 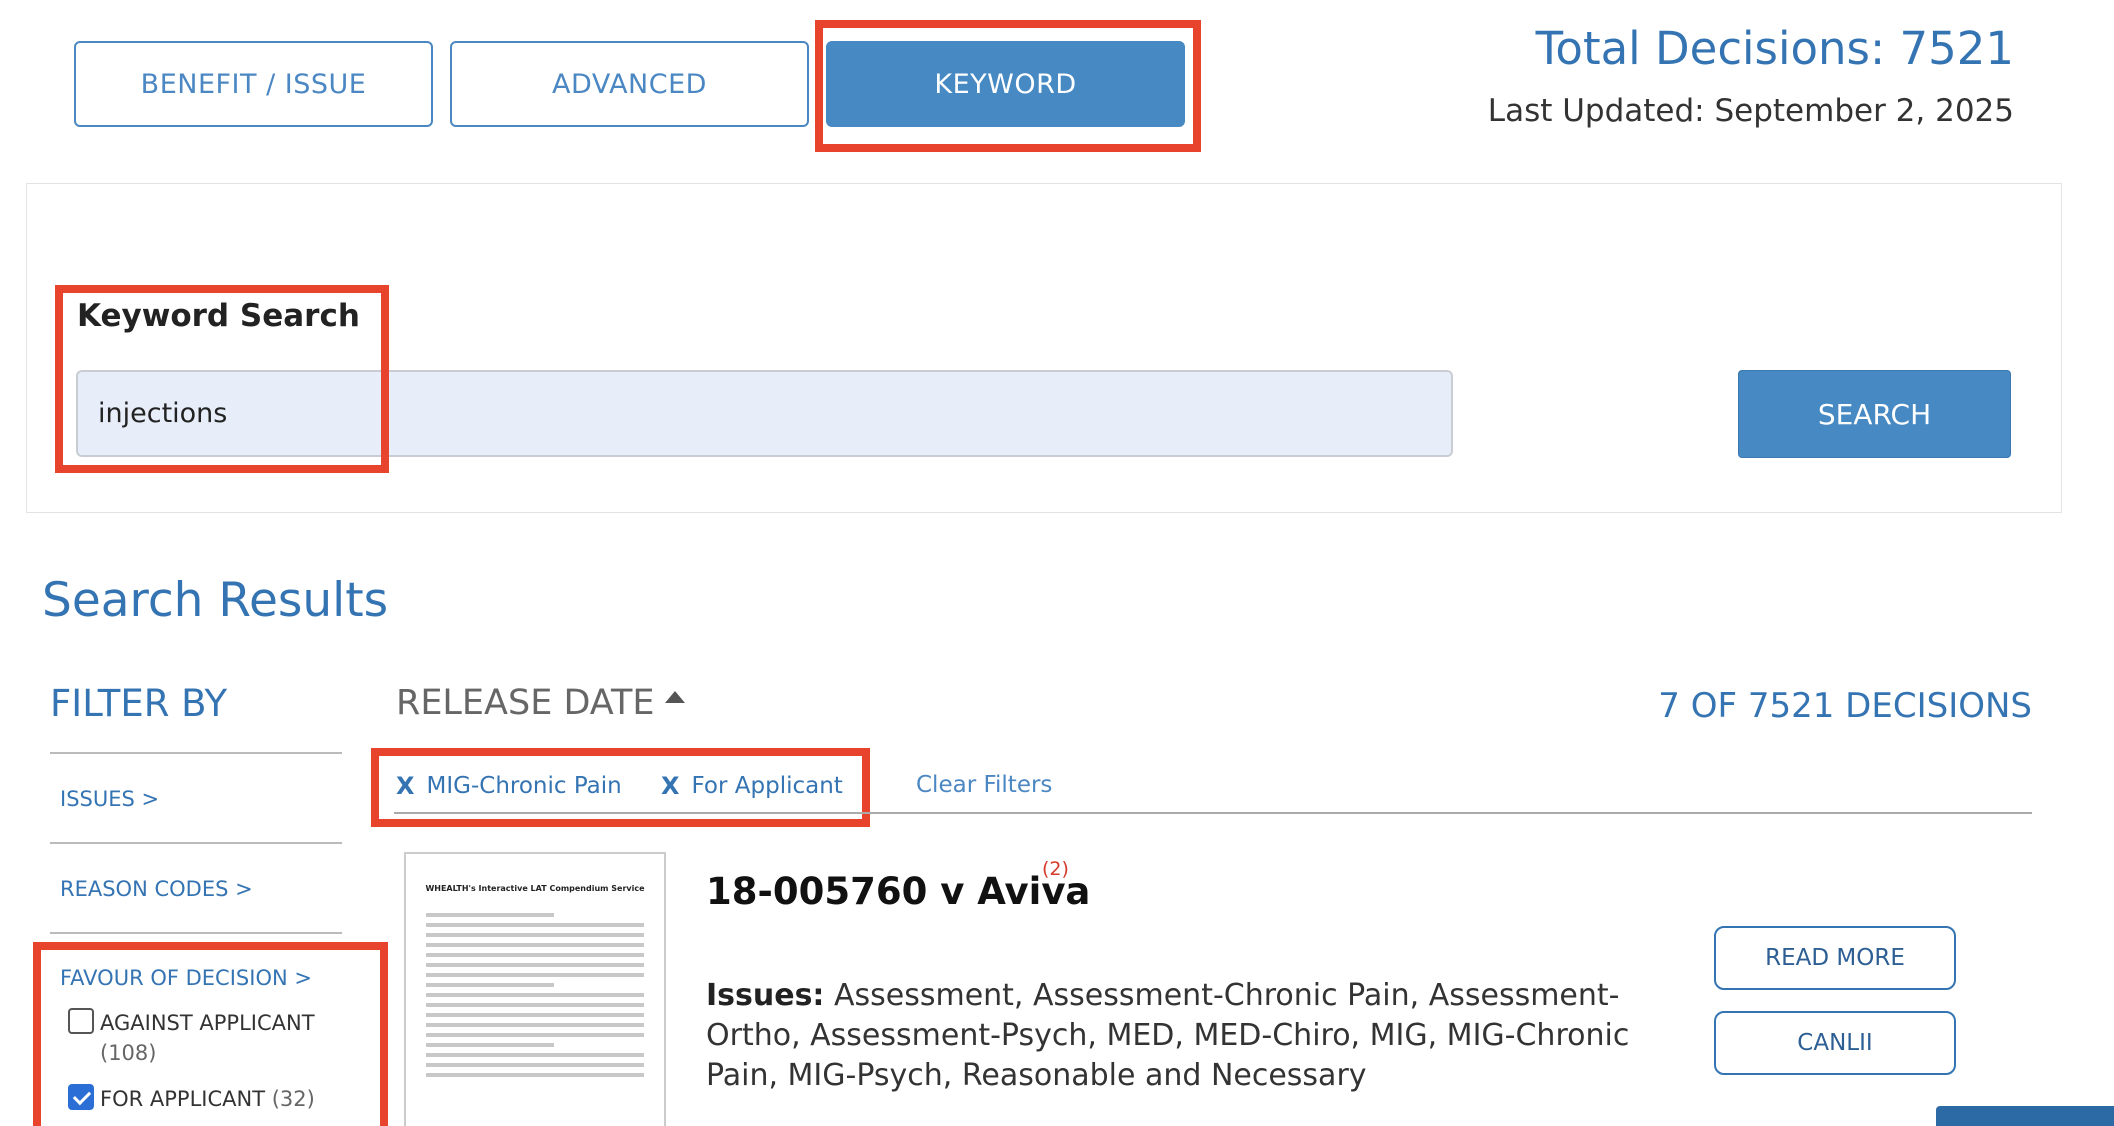 I want to click on against-applicant-count: (108), so click(x=128, y=1053).